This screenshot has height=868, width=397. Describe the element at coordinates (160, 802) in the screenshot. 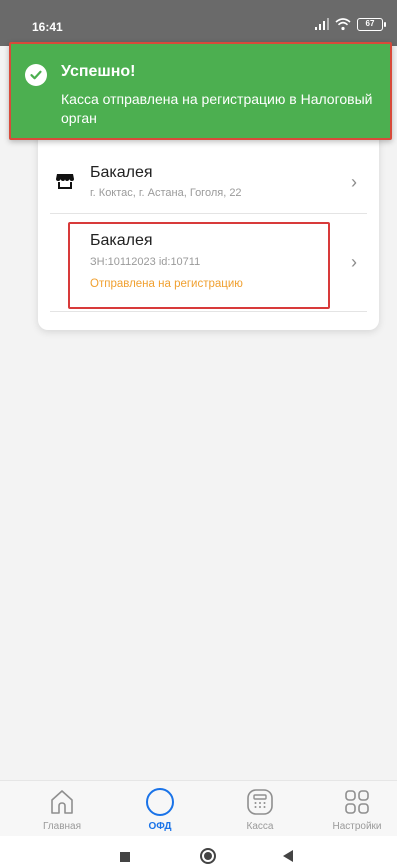

I see `circle-icon` at that location.